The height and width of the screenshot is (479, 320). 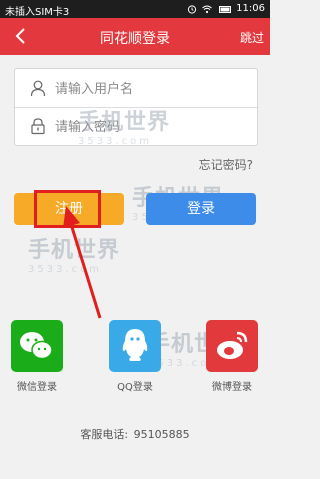 What do you see at coordinates (38, 88) in the screenshot?
I see `user-icon` at bounding box center [38, 88].